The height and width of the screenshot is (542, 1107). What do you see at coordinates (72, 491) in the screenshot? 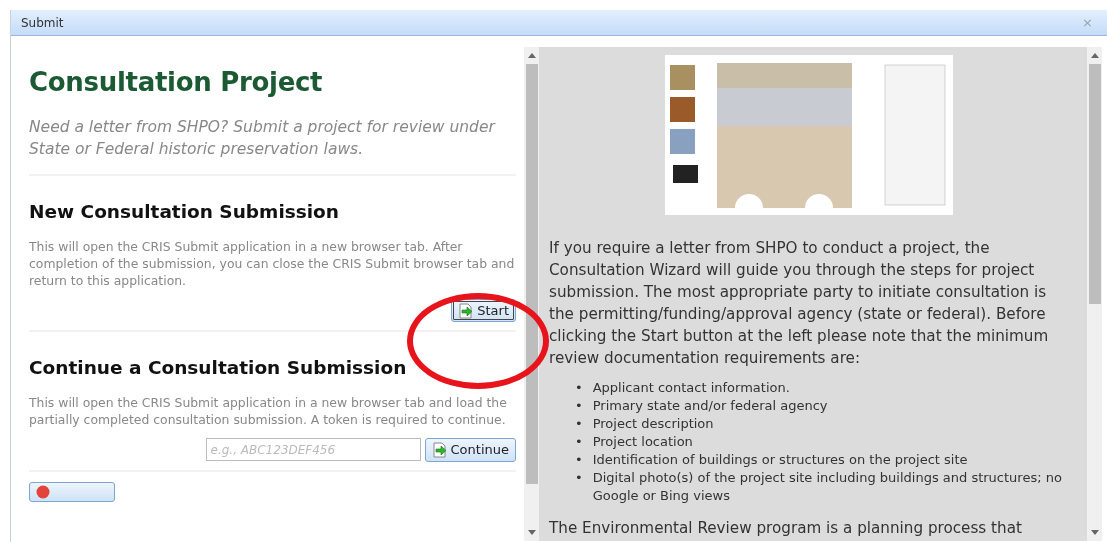
I see `cancel-button` at bounding box center [72, 491].